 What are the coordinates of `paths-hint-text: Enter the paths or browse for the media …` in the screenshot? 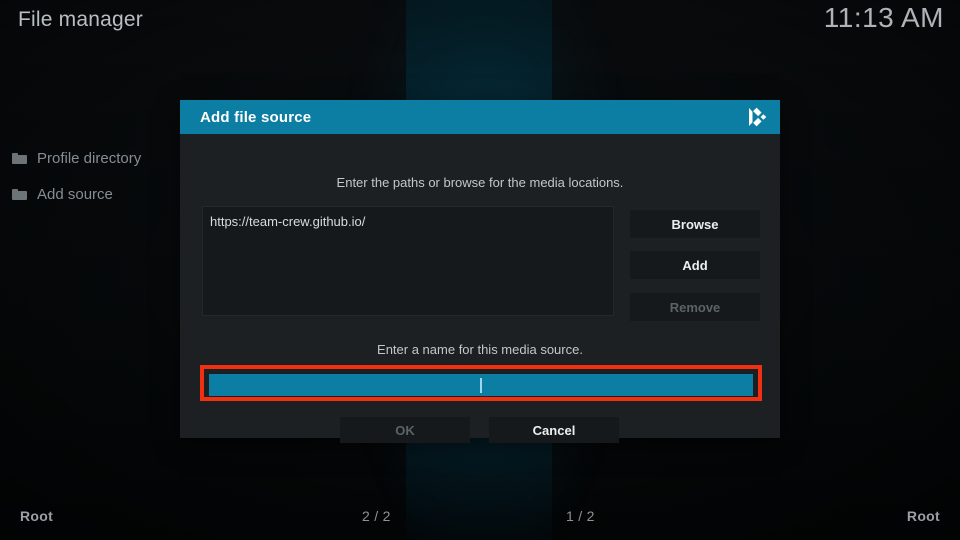 It's located at (480, 182).